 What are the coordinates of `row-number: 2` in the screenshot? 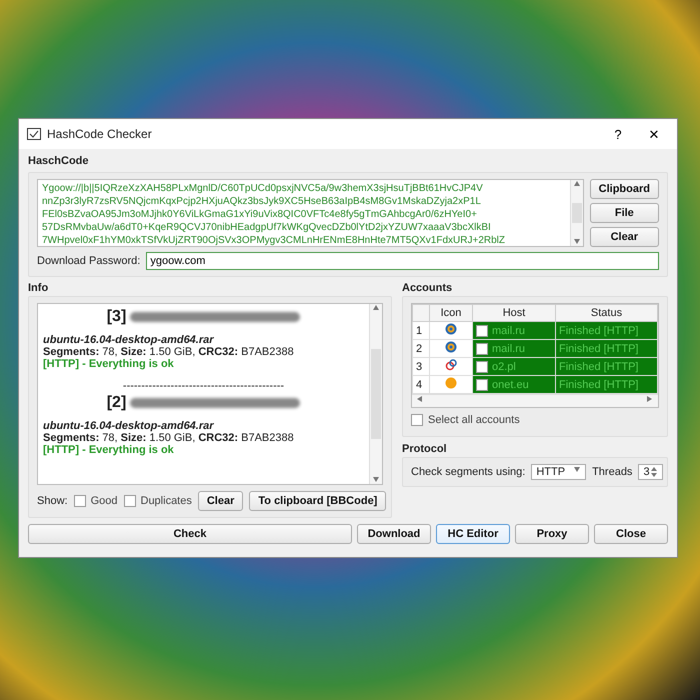 It's located at (421, 349).